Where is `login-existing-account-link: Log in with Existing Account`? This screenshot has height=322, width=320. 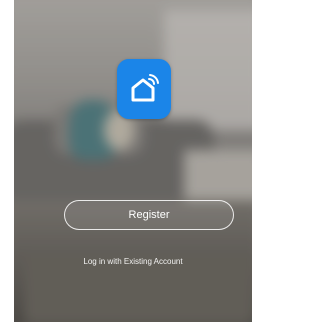
login-existing-account-link: Log in with Existing Account is located at coordinates (133, 261).